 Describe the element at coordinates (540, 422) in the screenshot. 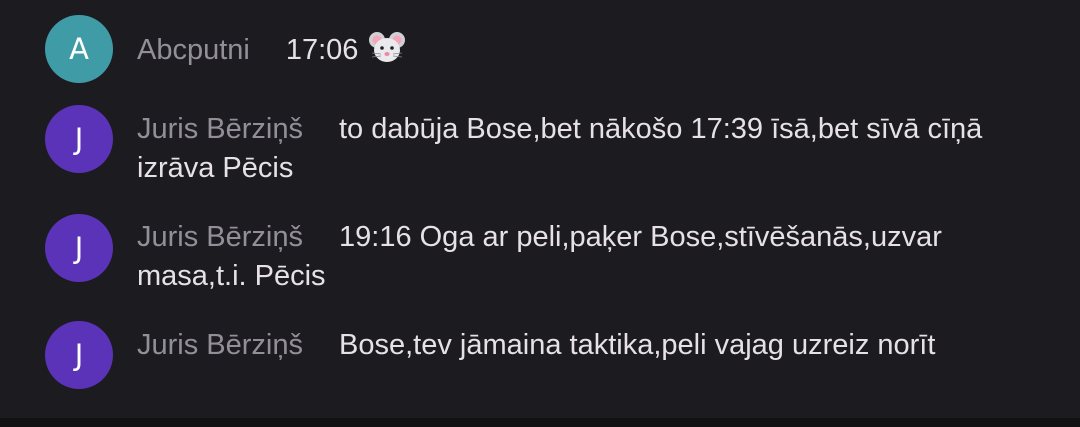

I see `bottom-bar` at that location.